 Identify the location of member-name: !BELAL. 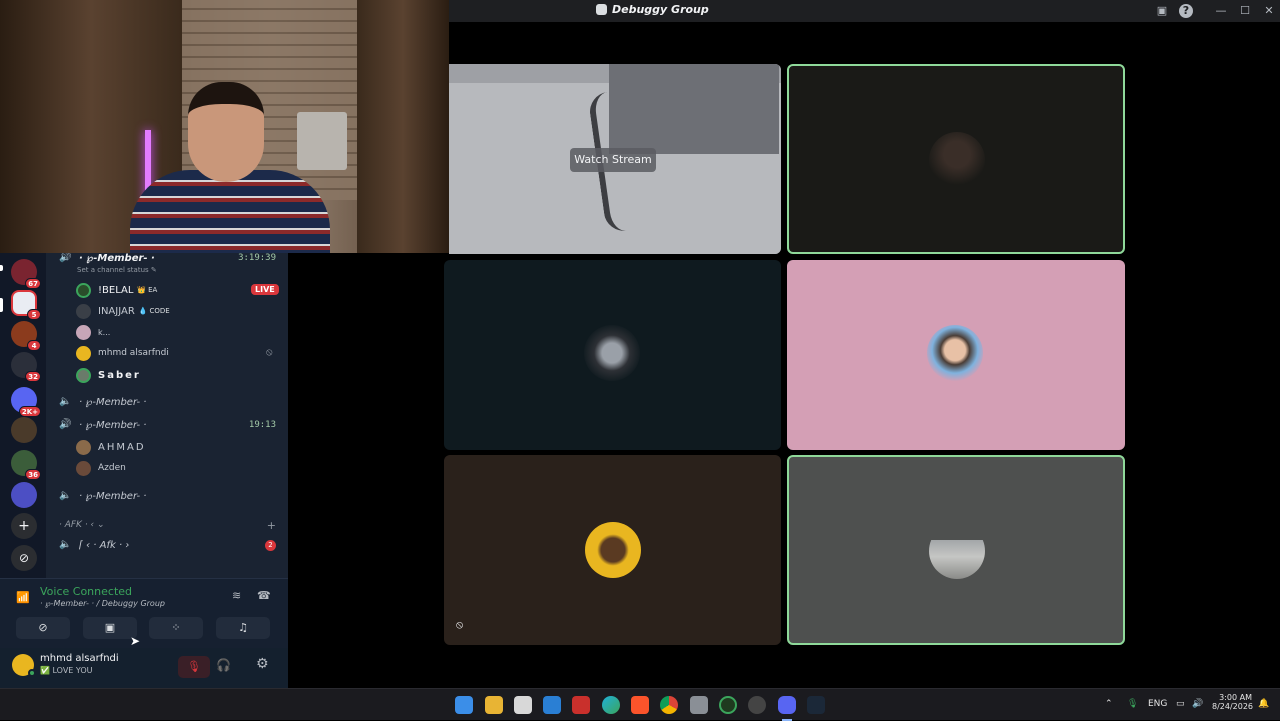
(116, 290).